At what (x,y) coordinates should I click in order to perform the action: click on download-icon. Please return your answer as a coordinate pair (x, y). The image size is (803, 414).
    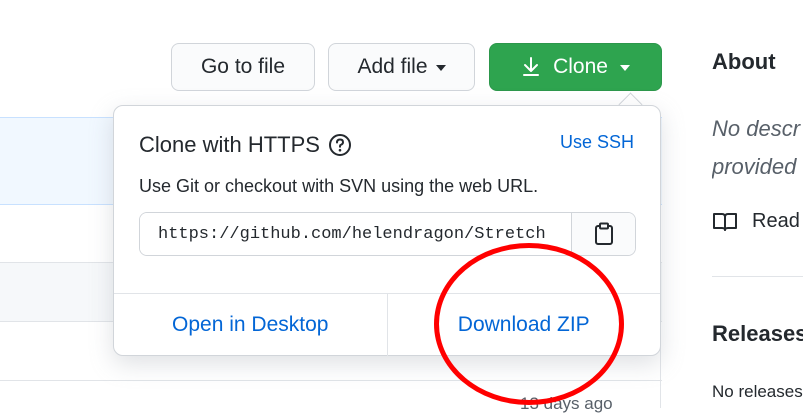
    Looking at the image, I should click on (531, 66).